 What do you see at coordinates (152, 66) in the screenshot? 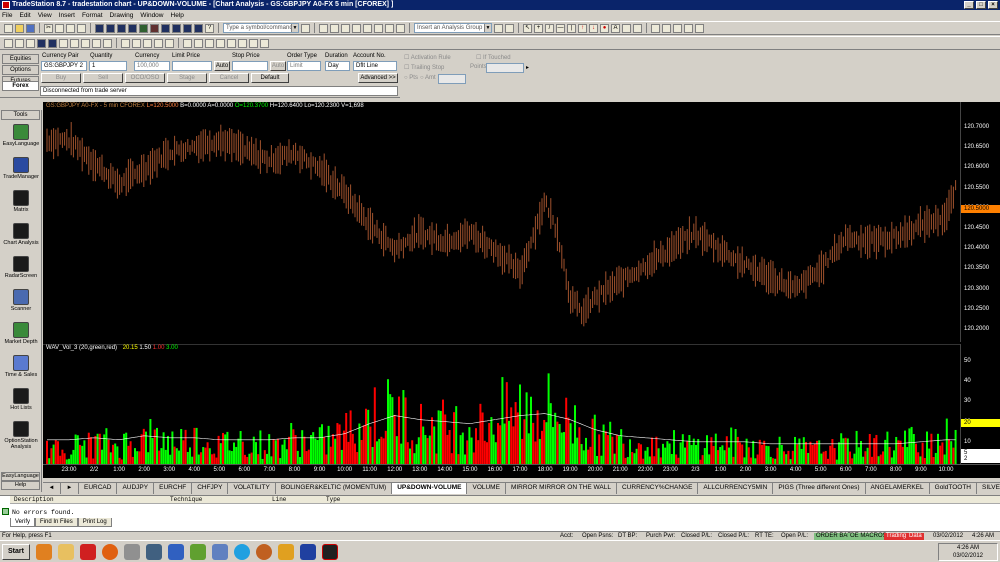
I see `currency-input: 100,000` at bounding box center [152, 66].